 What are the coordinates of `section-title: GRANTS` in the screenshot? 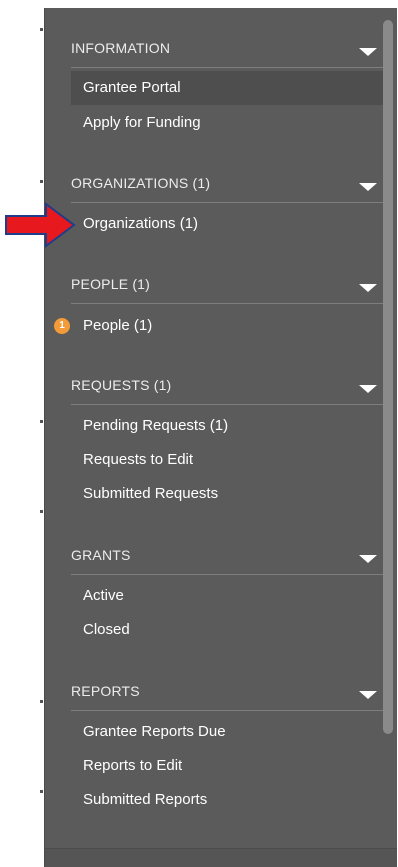 It's located at (101, 555).